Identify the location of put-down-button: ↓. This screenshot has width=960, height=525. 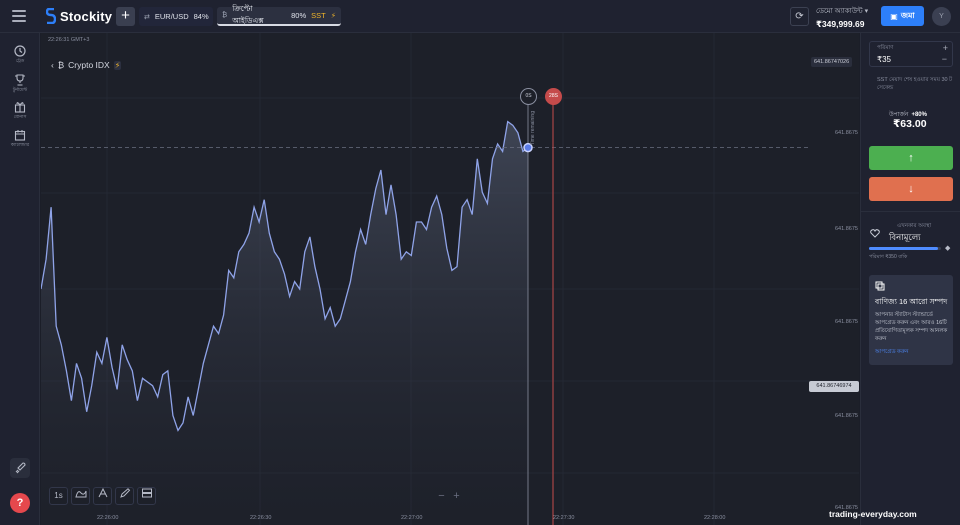
(911, 189).